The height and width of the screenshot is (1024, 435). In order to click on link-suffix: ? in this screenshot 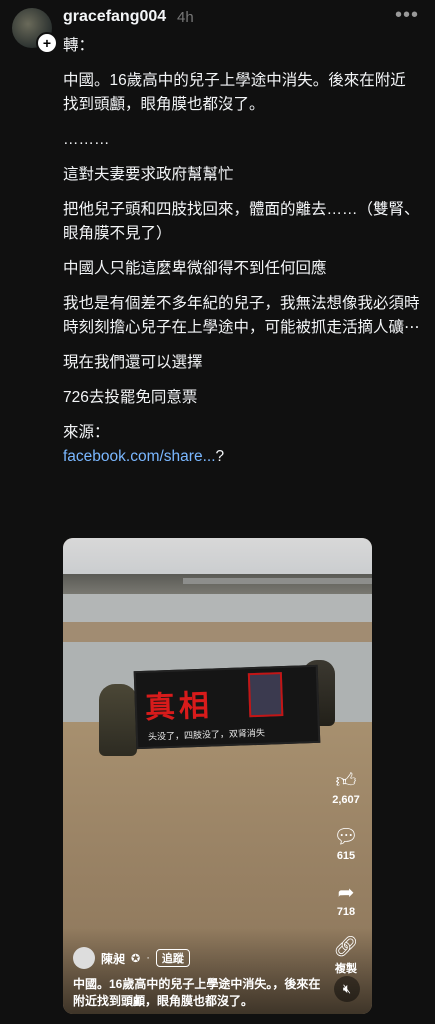, I will do `click(220, 456)`.